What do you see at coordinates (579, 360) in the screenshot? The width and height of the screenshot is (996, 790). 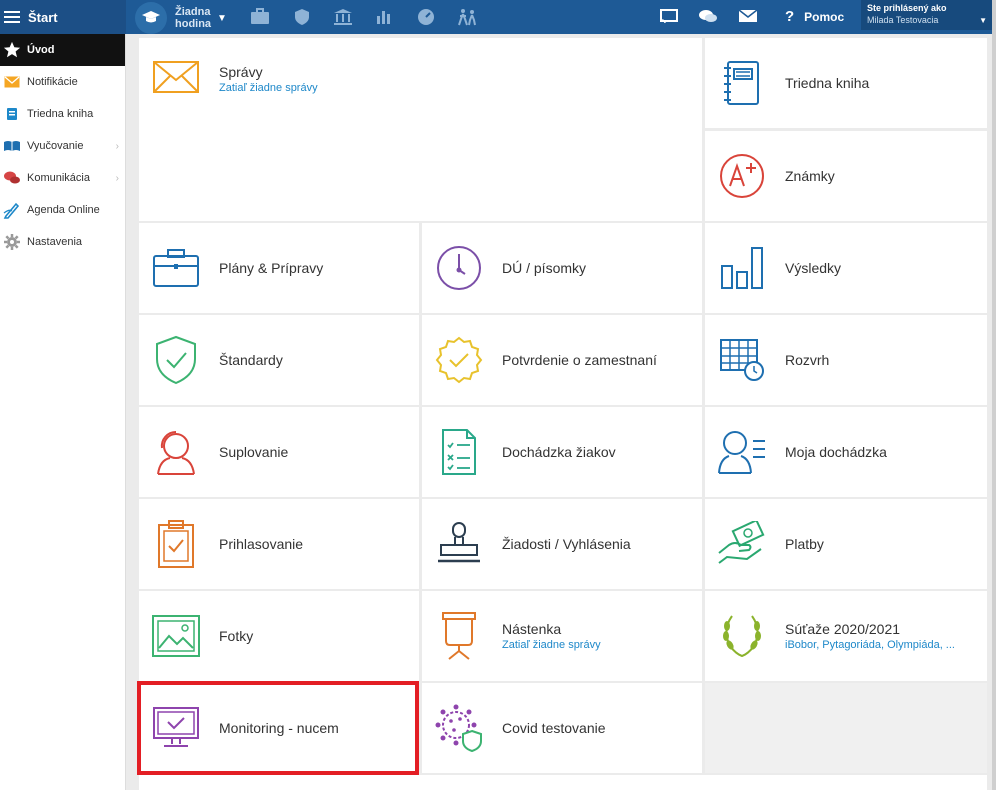 I see `tile-name: Potvrdenie o zamestnaní` at bounding box center [579, 360].